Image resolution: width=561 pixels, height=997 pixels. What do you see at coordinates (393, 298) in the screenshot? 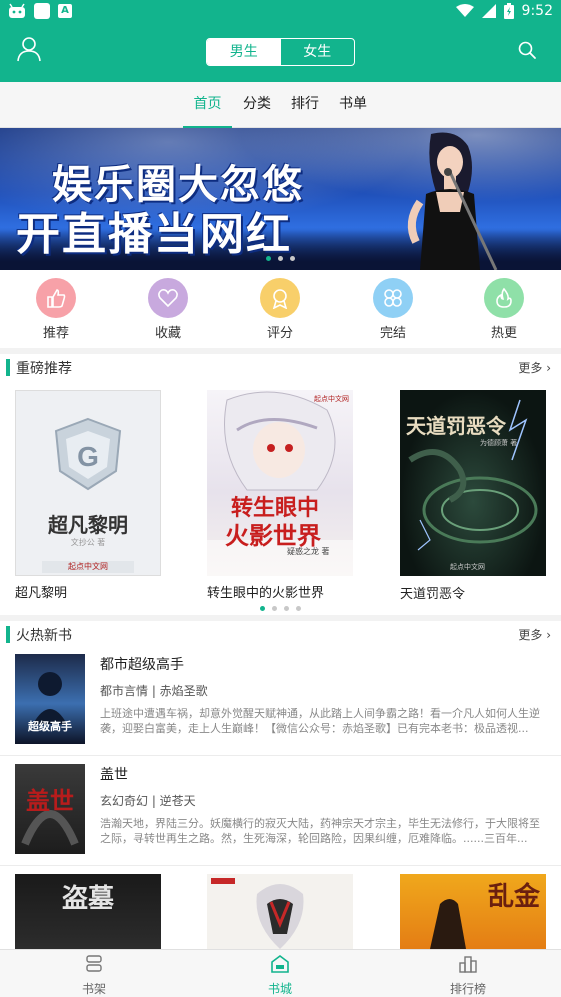
I see `clover-icon` at bounding box center [393, 298].